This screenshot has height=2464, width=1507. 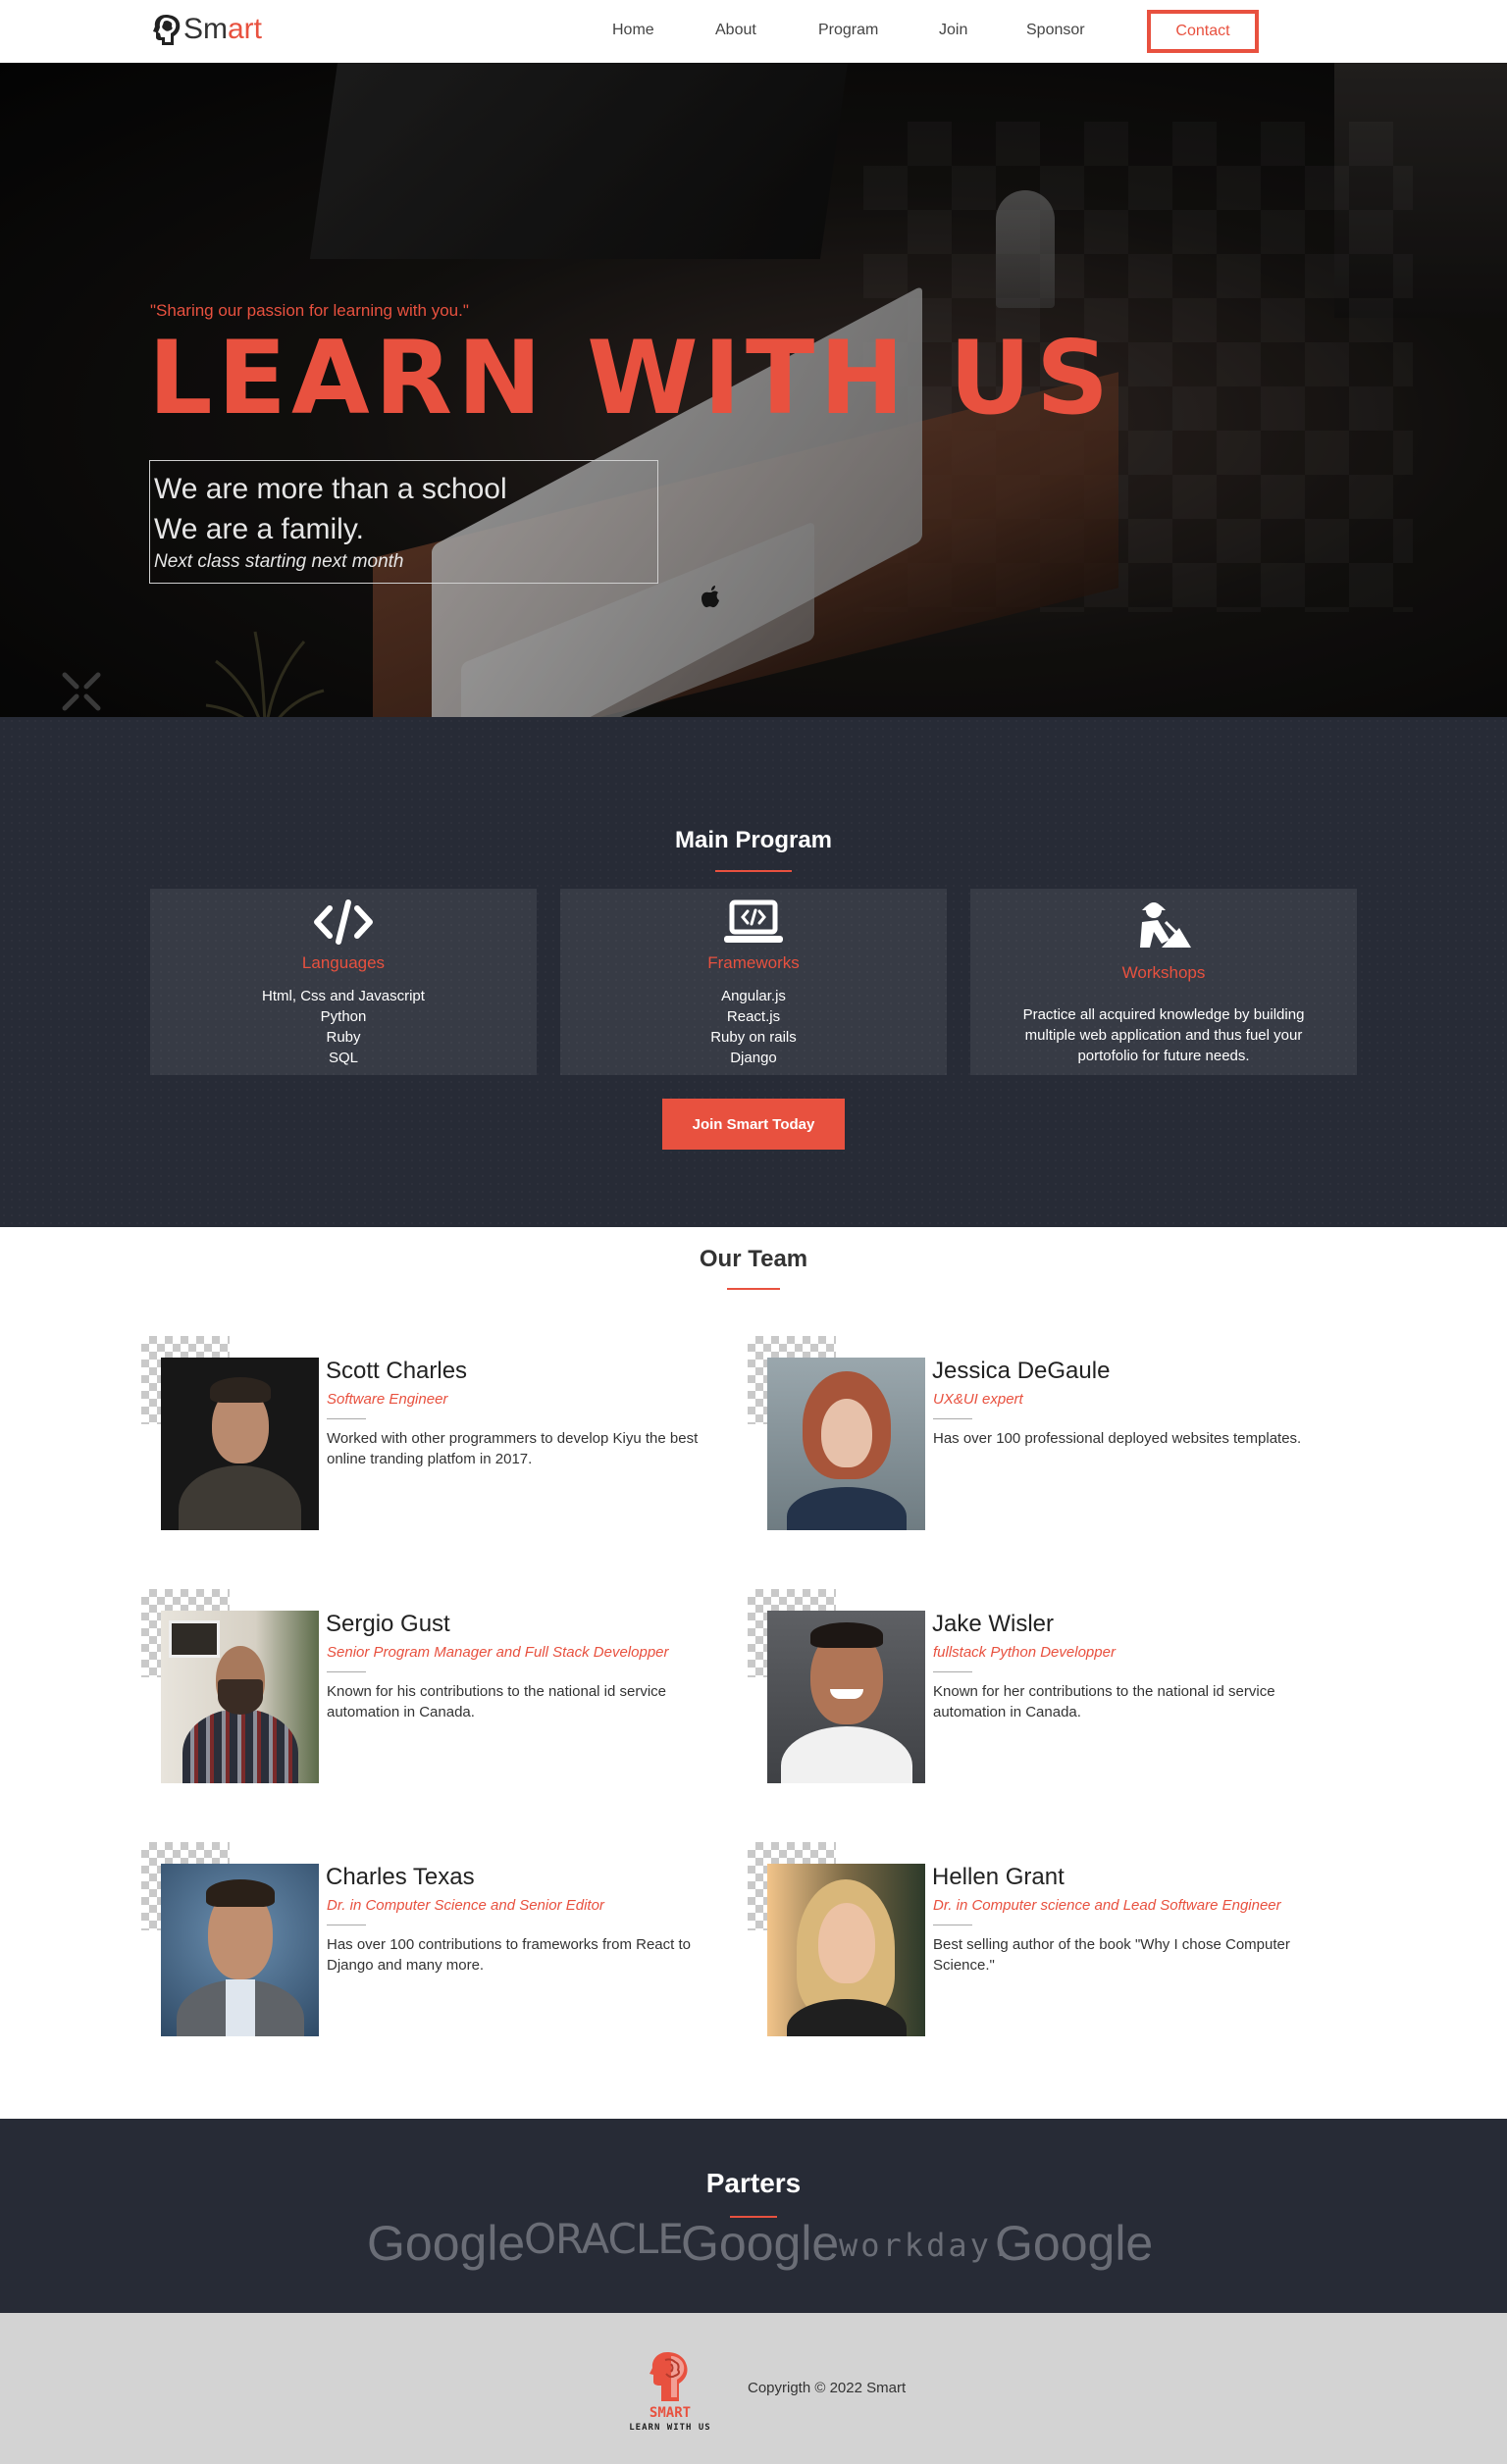 I want to click on card-item: Ruby on rails, so click(x=754, y=1037).